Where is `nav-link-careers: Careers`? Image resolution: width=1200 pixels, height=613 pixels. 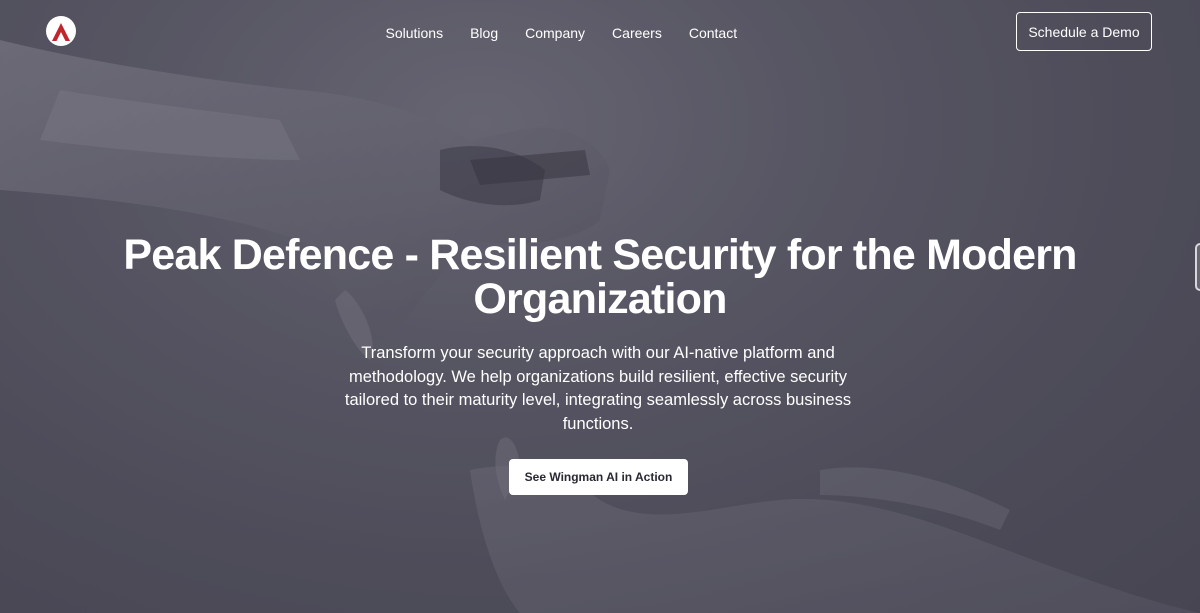
nav-link-careers: Careers is located at coordinates (637, 33).